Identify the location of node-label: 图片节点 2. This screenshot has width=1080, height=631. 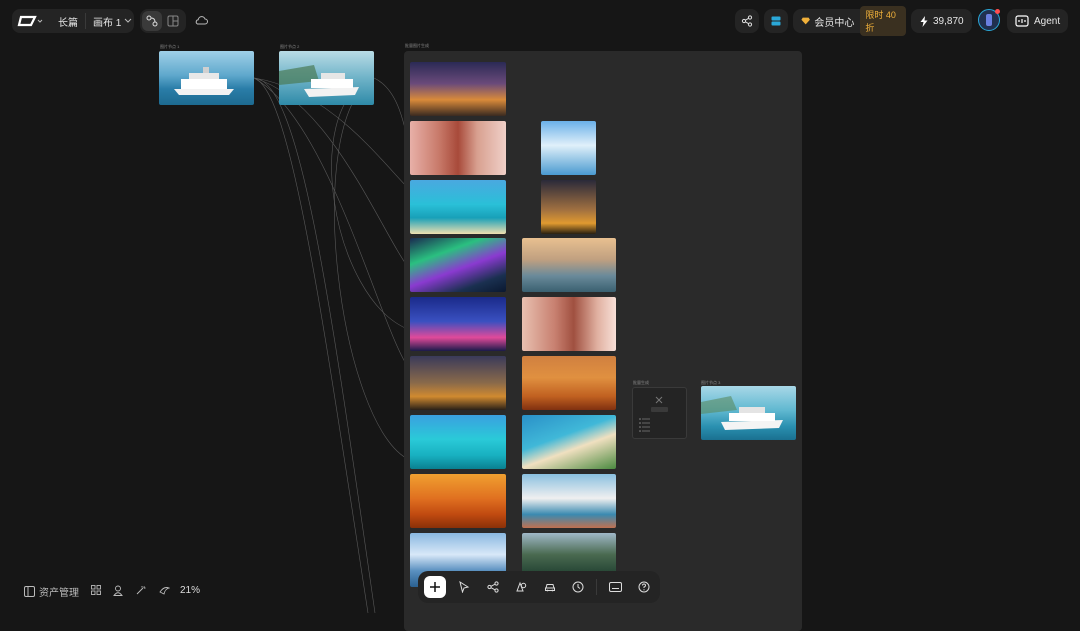
(290, 46).